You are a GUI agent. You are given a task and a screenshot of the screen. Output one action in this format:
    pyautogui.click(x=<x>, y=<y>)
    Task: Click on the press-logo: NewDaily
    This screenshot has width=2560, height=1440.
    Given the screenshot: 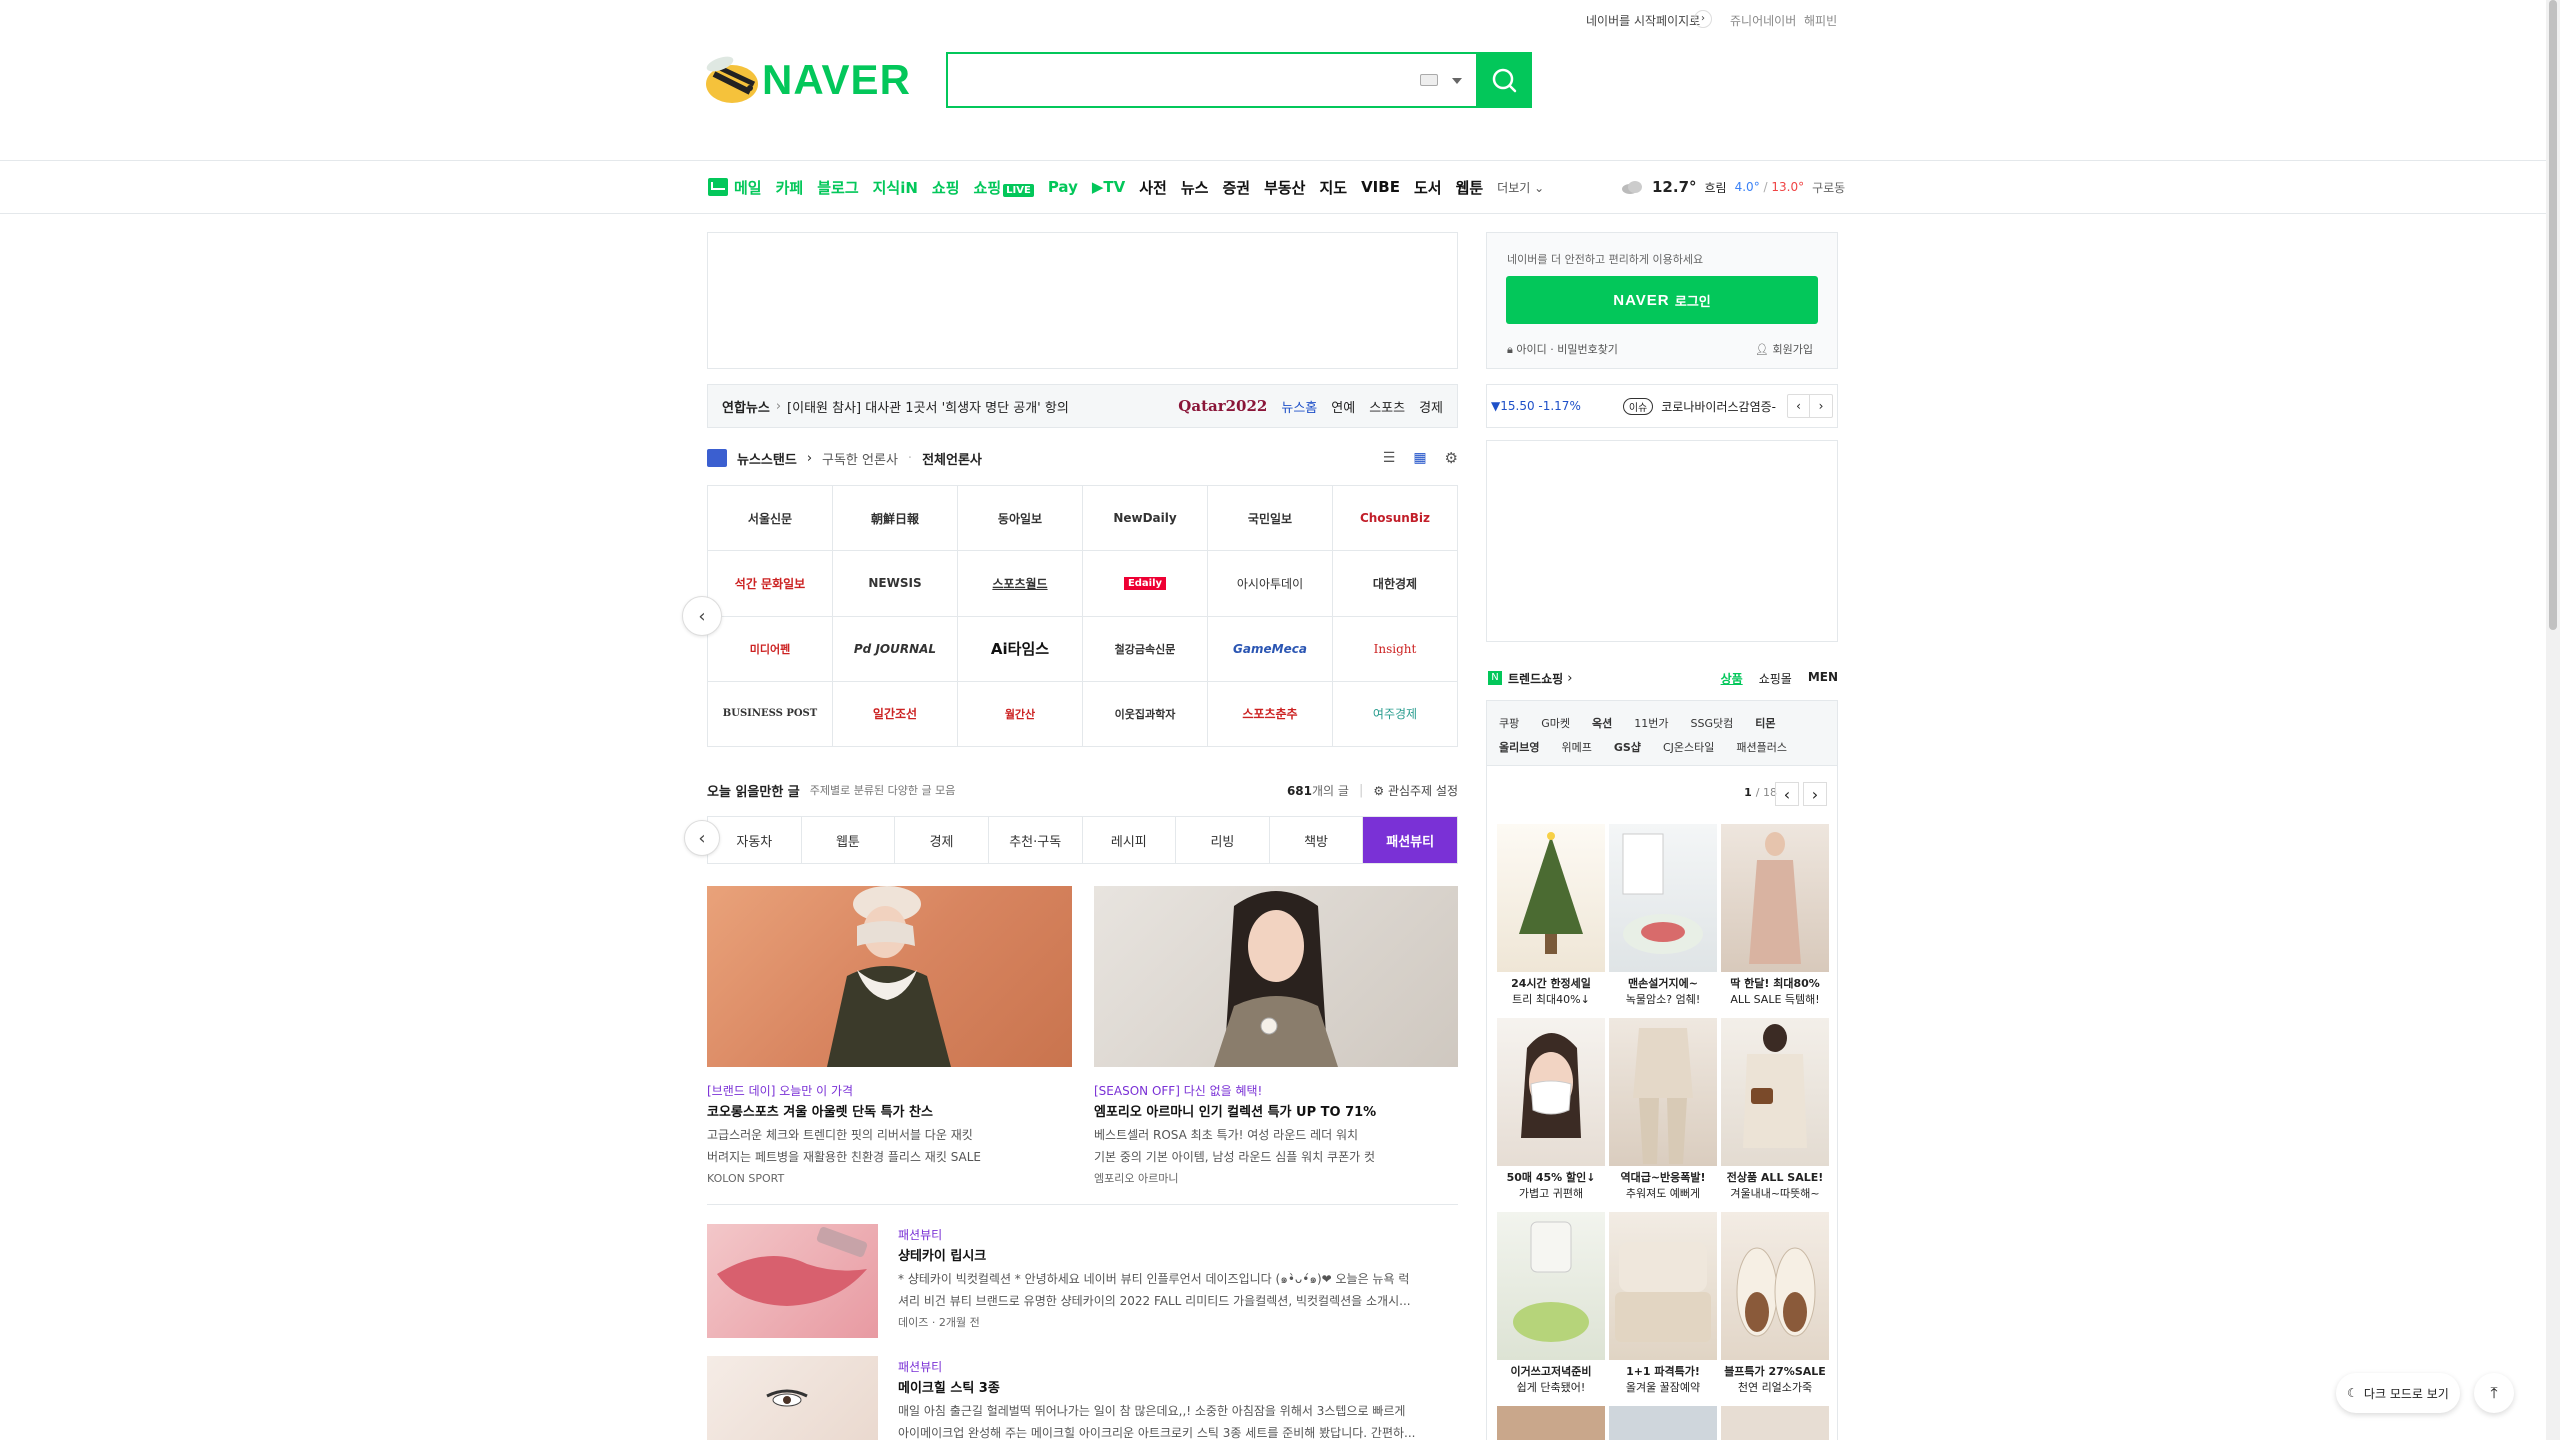 What is the action you would take?
    pyautogui.click(x=1145, y=519)
    